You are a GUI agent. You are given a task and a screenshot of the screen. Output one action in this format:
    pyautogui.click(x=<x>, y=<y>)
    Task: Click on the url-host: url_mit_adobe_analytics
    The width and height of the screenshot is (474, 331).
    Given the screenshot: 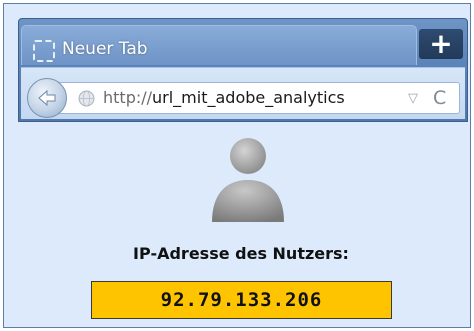 What is the action you would take?
    pyautogui.click(x=248, y=97)
    